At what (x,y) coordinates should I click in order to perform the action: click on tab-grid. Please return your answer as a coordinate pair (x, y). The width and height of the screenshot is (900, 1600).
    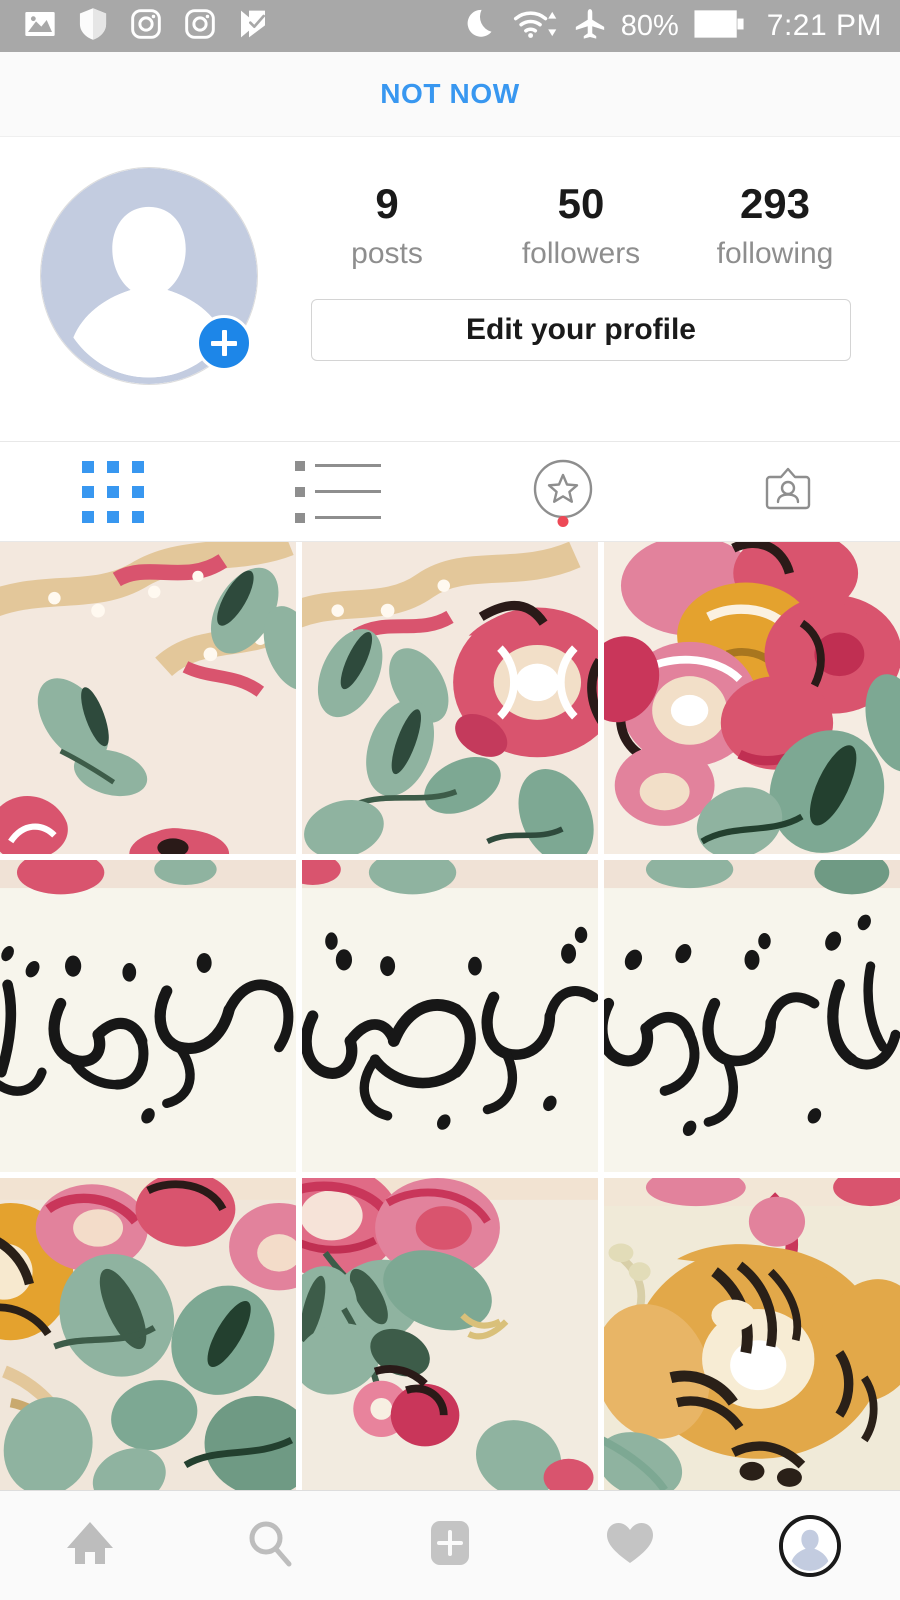
    Looking at the image, I should click on (112, 491).